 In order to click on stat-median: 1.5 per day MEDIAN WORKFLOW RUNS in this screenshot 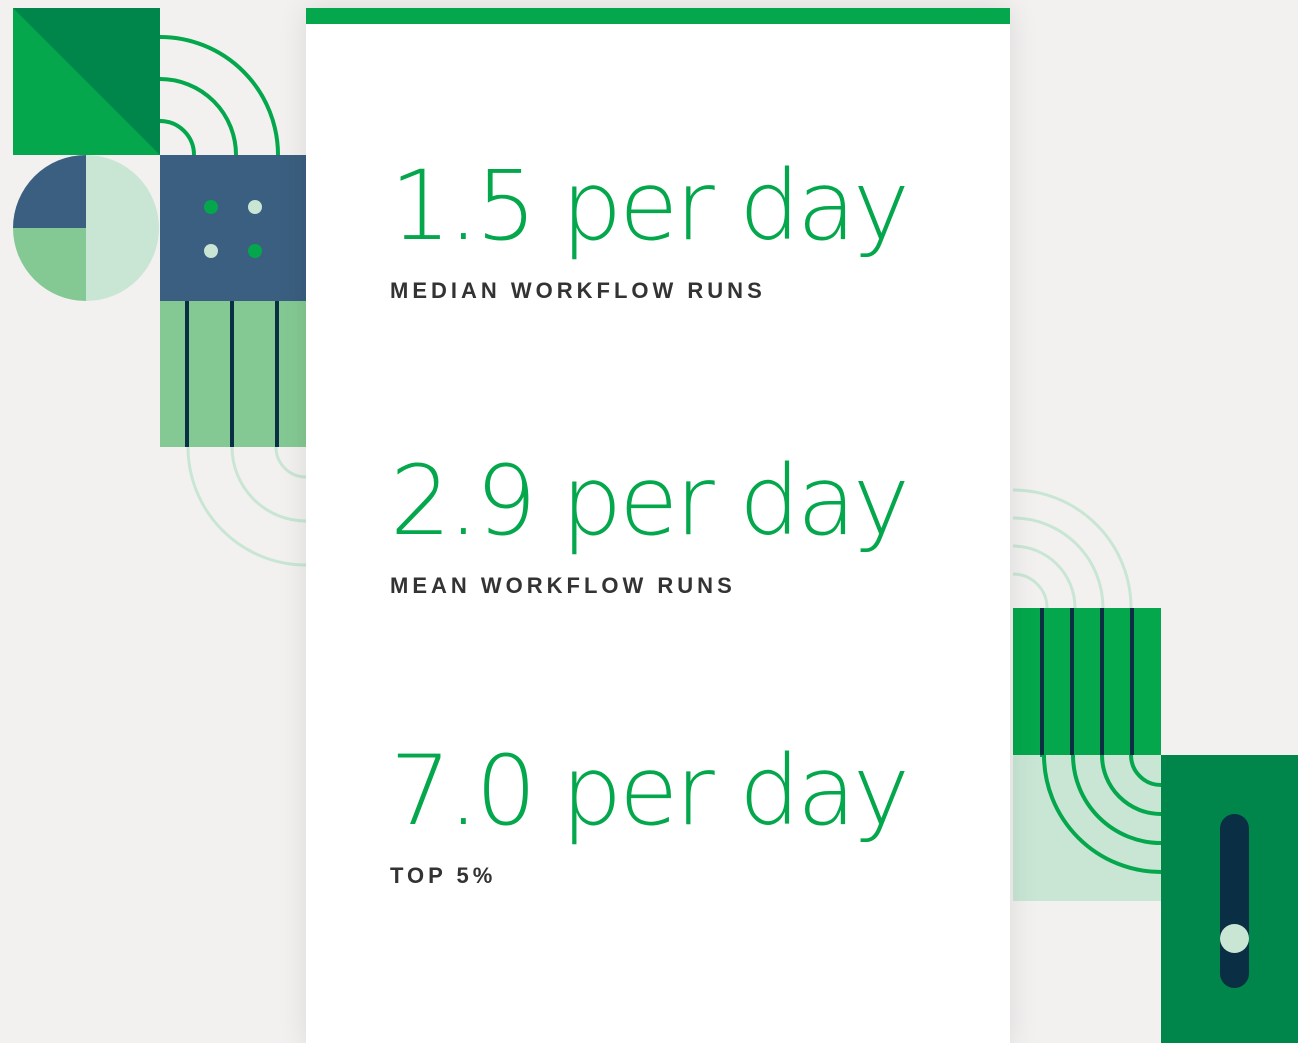, I will do `click(650, 227)`.